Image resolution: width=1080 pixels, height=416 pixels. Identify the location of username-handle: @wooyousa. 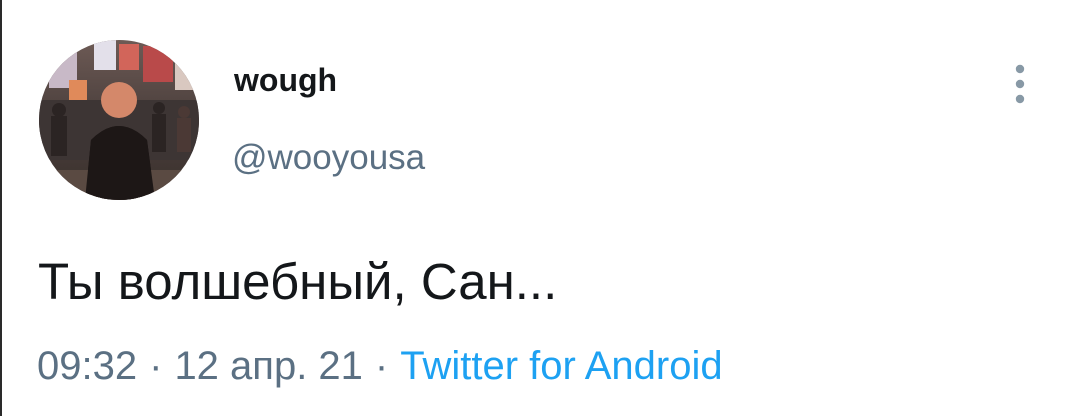
(328, 158).